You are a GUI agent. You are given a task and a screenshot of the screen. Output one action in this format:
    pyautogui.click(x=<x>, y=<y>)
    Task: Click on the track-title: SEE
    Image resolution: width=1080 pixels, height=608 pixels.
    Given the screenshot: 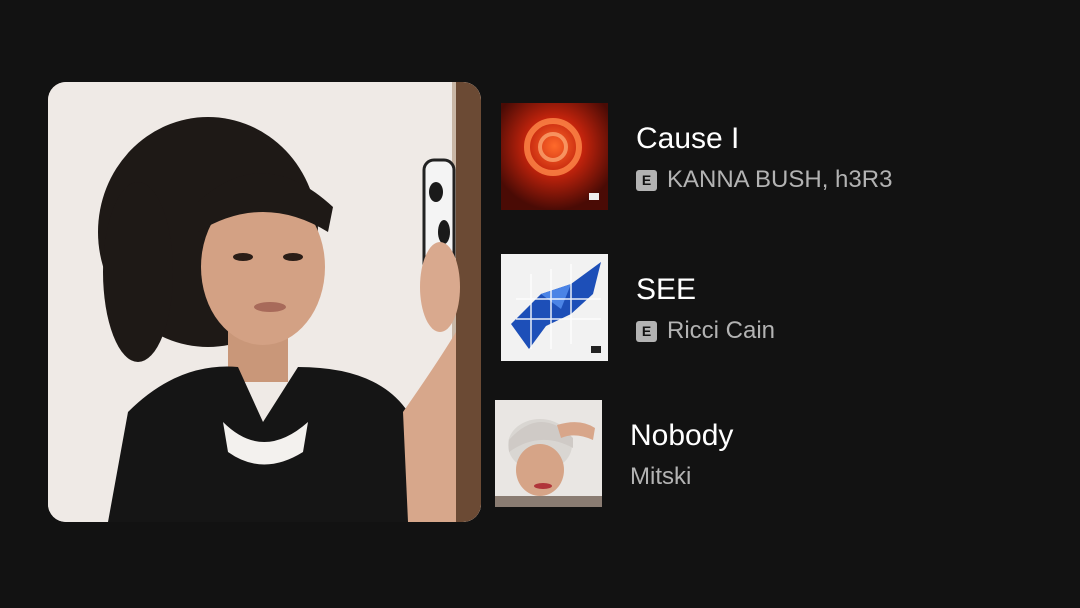 What is the action you would take?
    pyautogui.click(x=705, y=290)
    